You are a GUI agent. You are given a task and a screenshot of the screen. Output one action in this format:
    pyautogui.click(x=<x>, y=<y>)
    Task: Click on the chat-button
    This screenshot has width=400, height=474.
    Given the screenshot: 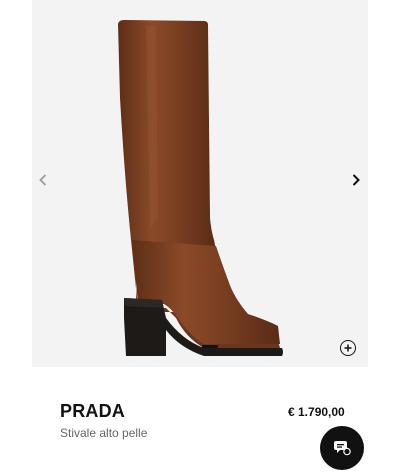 What is the action you would take?
    pyautogui.click(x=342, y=448)
    